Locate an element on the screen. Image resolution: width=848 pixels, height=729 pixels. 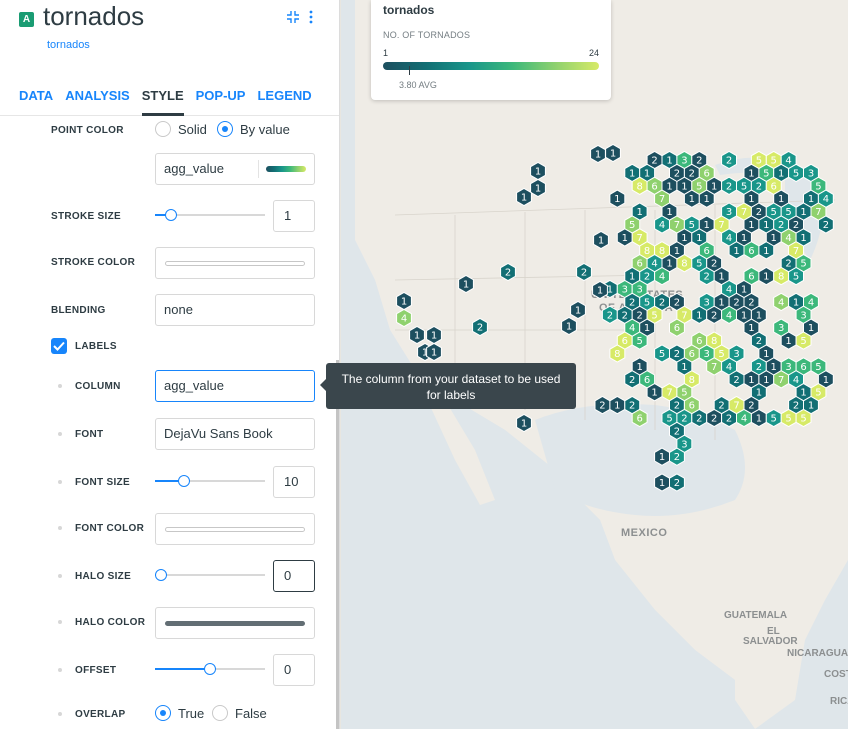
tab-analysis: ANALYSIS is located at coordinates (97, 102).